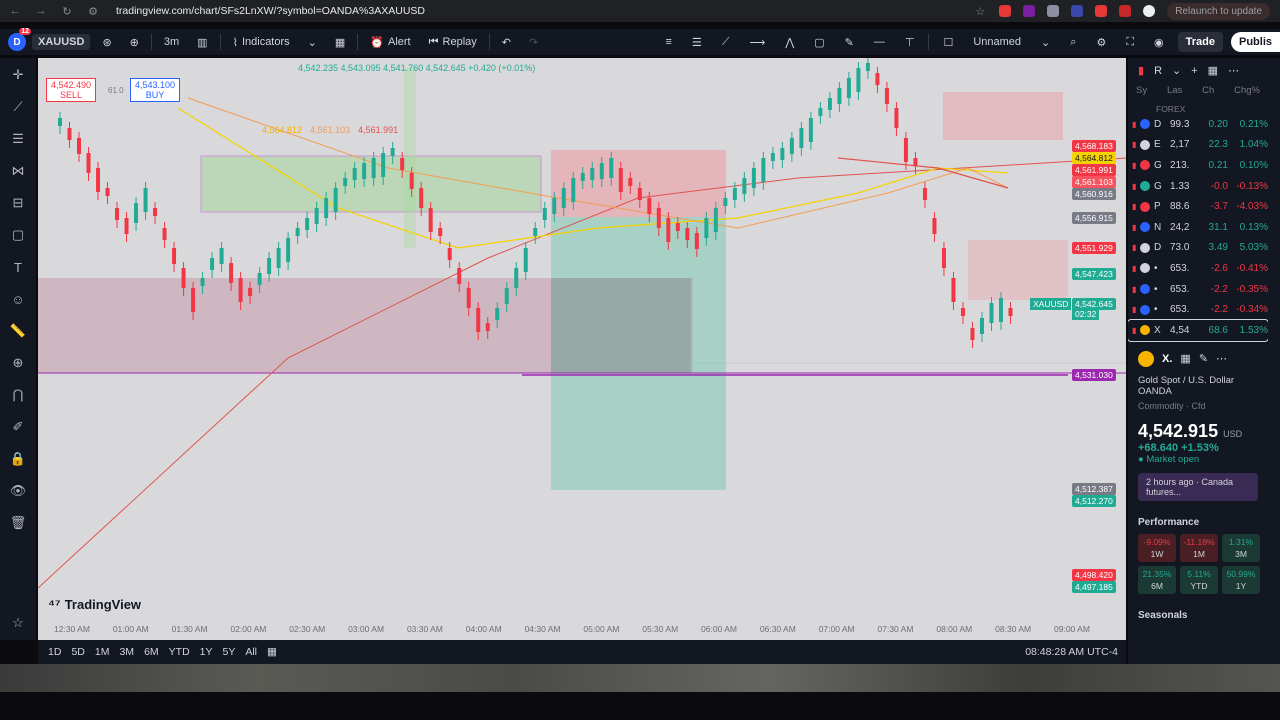 The height and width of the screenshot is (720, 1280). What do you see at coordinates (1194, 71) in the screenshot?
I see `add-symbol-icon: +` at bounding box center [1194, 71].